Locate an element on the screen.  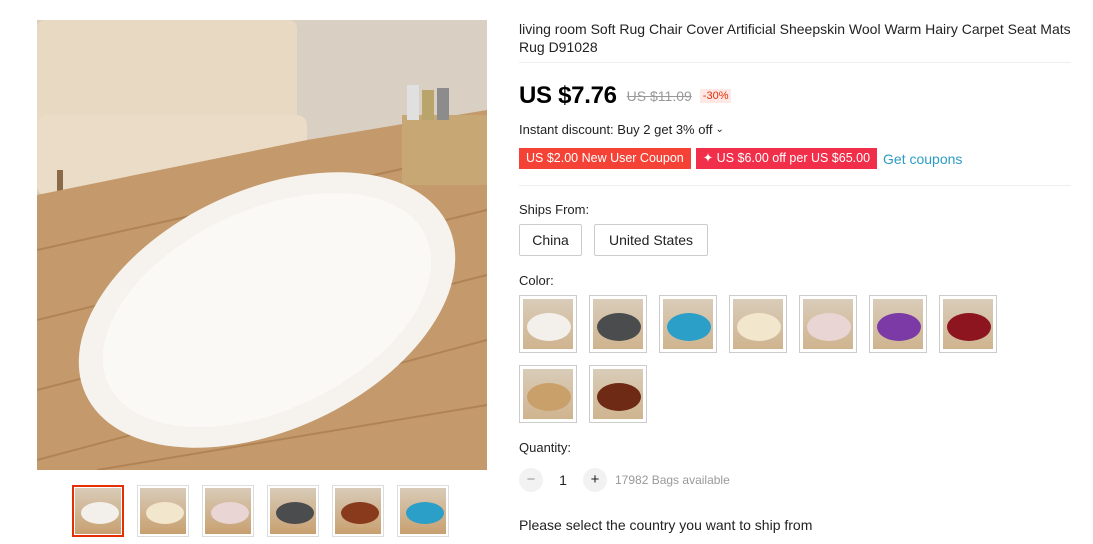
get-coupons-link: Get coupons is located at coordinates (922, 159).